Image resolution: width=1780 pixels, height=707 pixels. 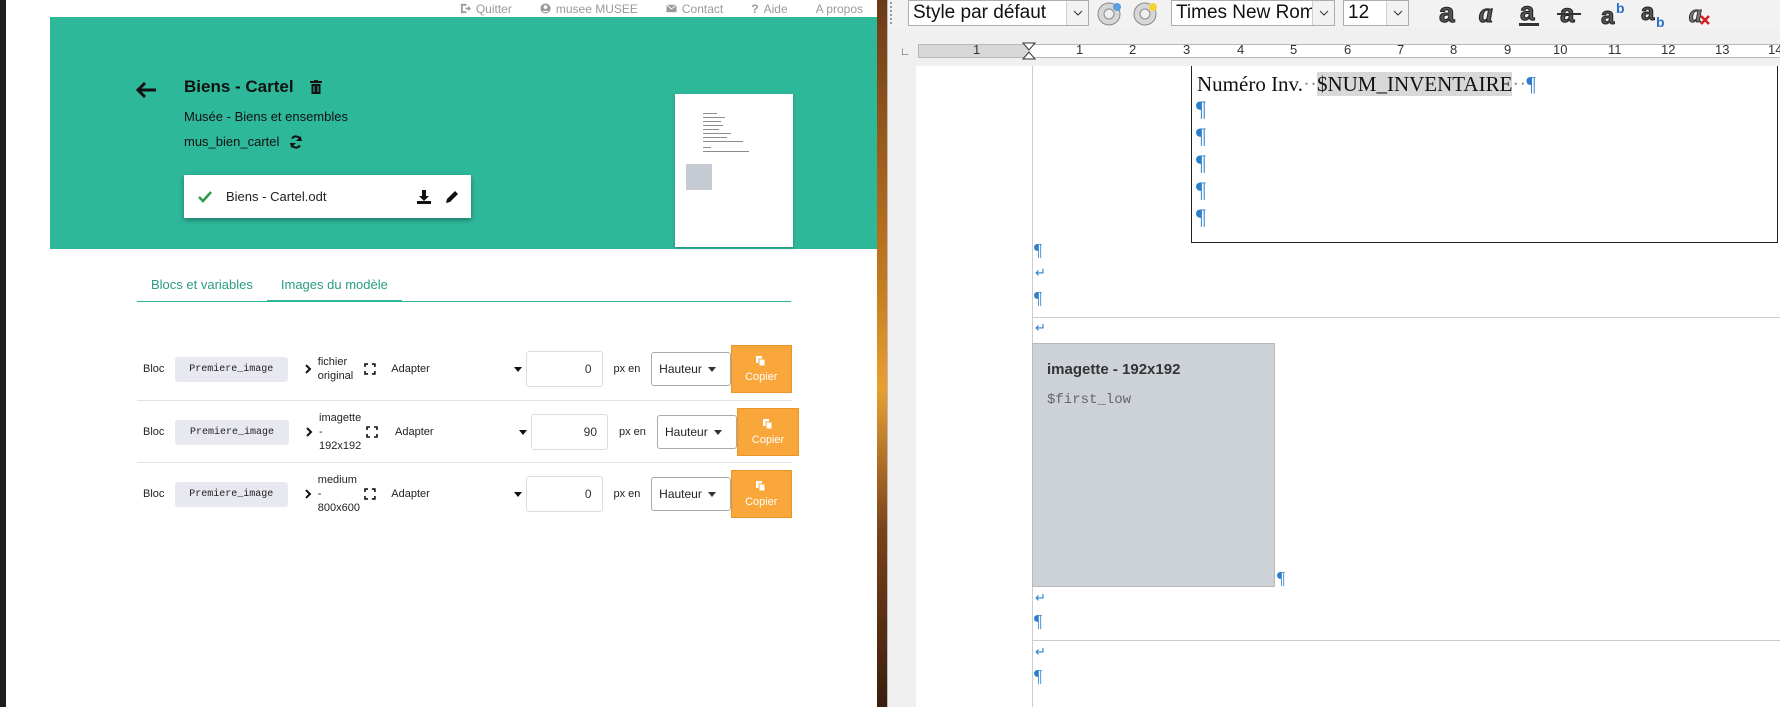 I want to click on image-placeholder-frame: imagette - 192x192 $first_low, so click(x=1153, y=465).